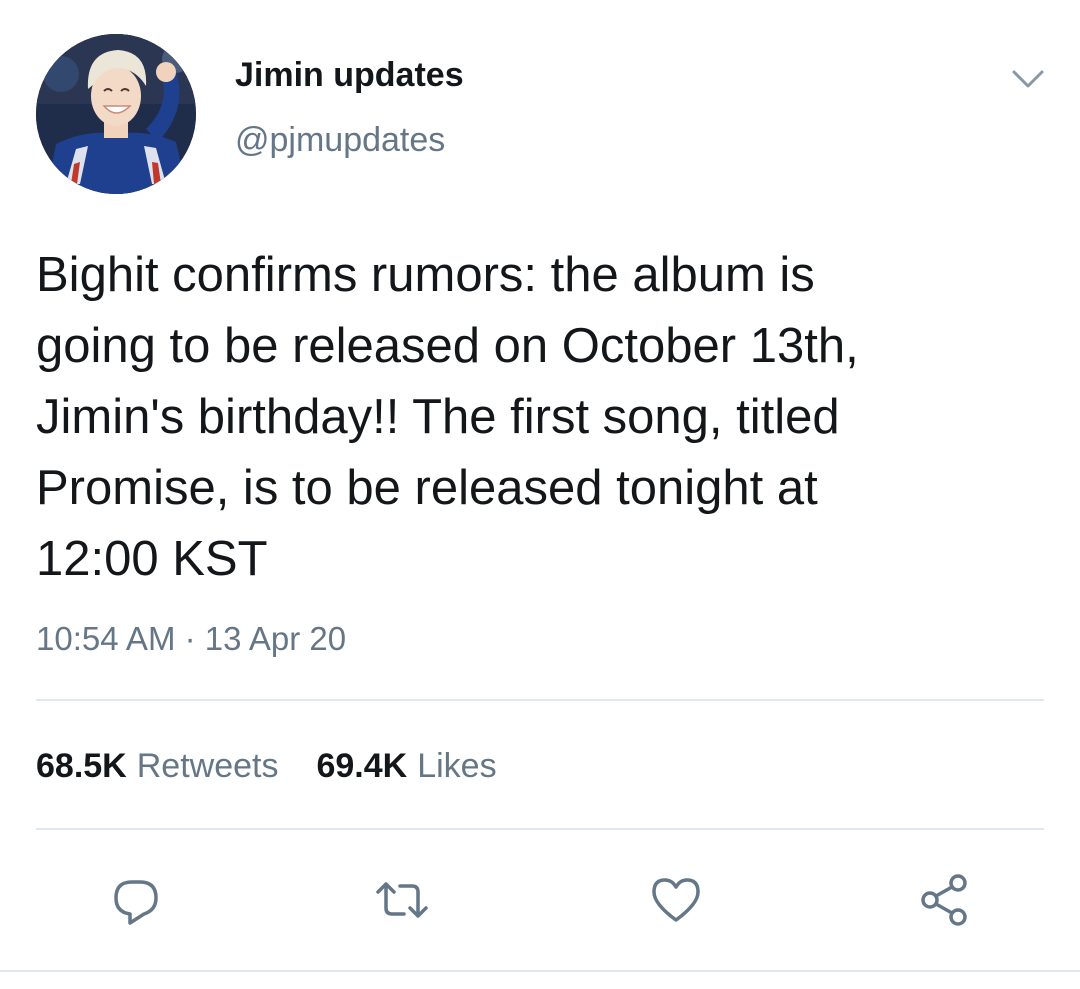  What do you see at coordinates (285, 766) in the screenshot?
I see `tweet-stats: 68.5K Retweets 69.4K Likes` at bounding box center [285, 766].